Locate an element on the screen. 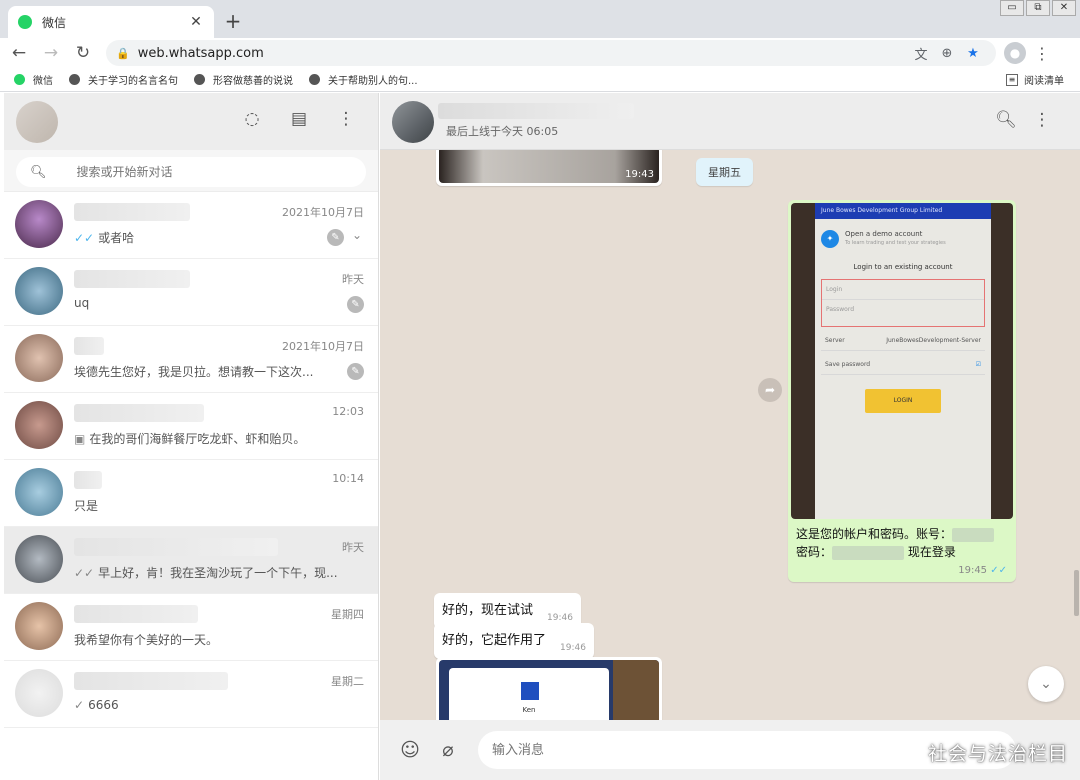  browser-tab-strip: 微信 ✕ + ▭ ⧉ ✕ is located at coordinates (540, 19).